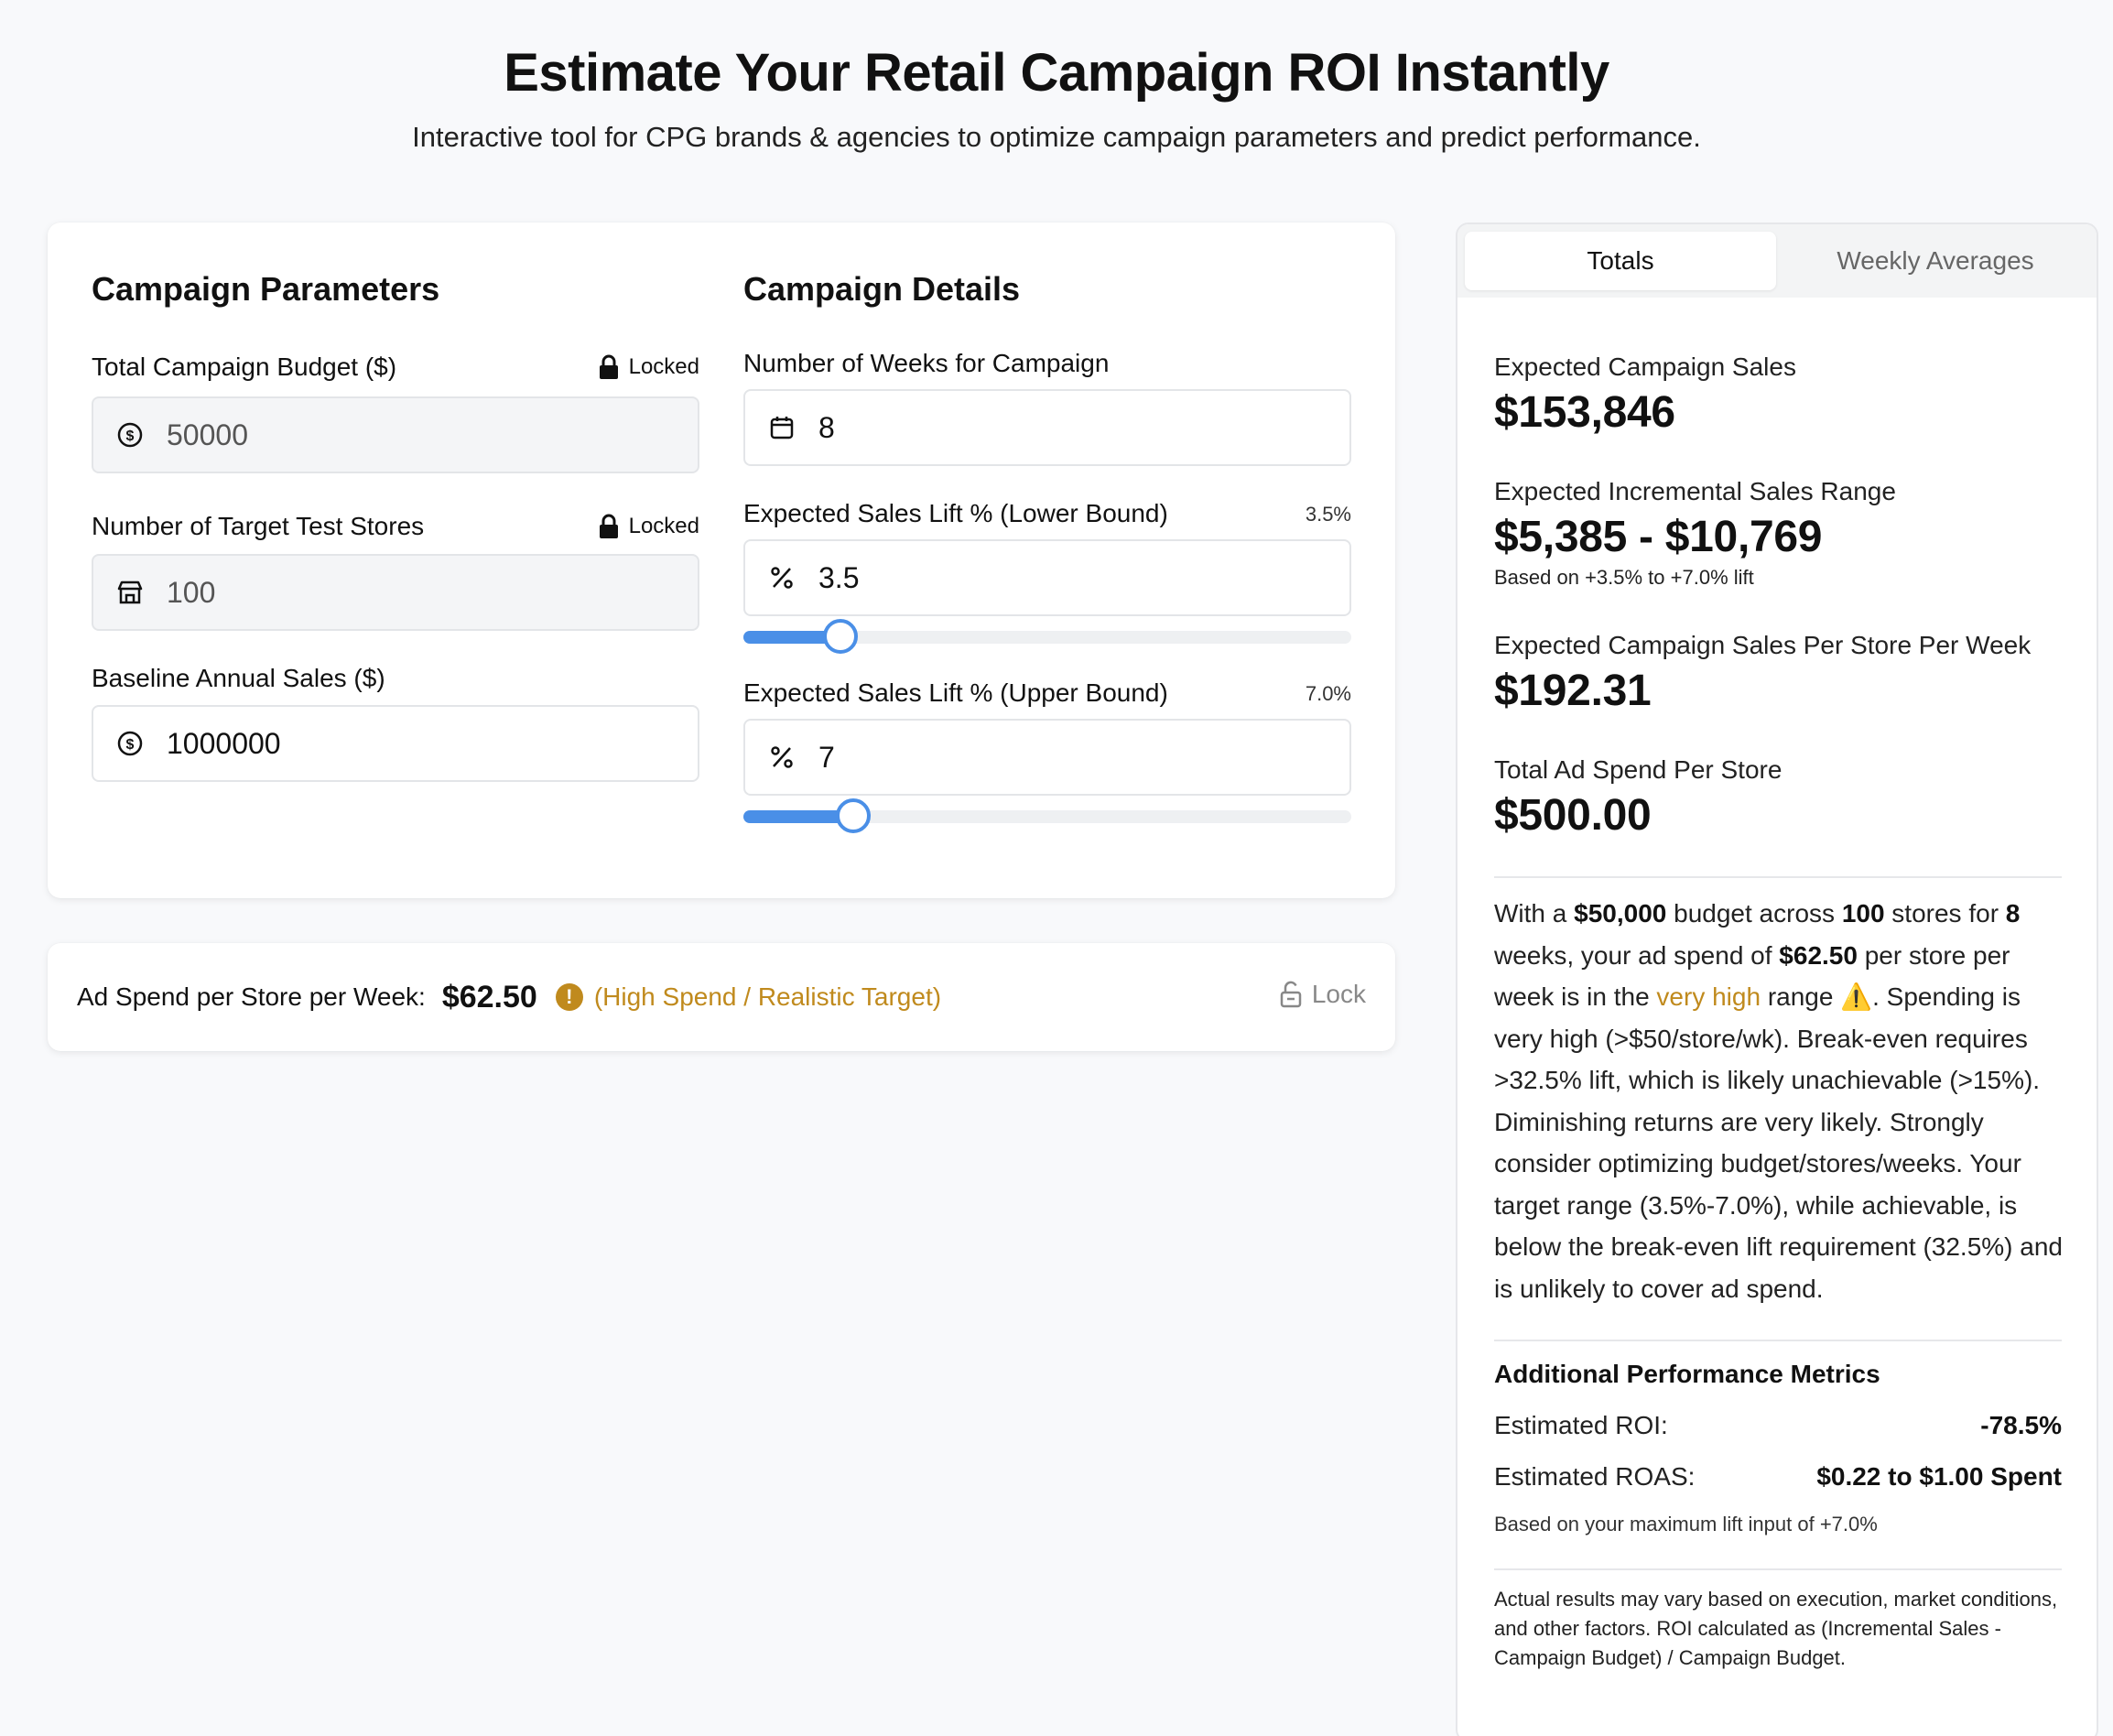 This screenshot has height=1736, width=2113. Describe the element at coordinates (1585, 412) in the screenshot. I see `expected-sales-value: $153,846` at that location.